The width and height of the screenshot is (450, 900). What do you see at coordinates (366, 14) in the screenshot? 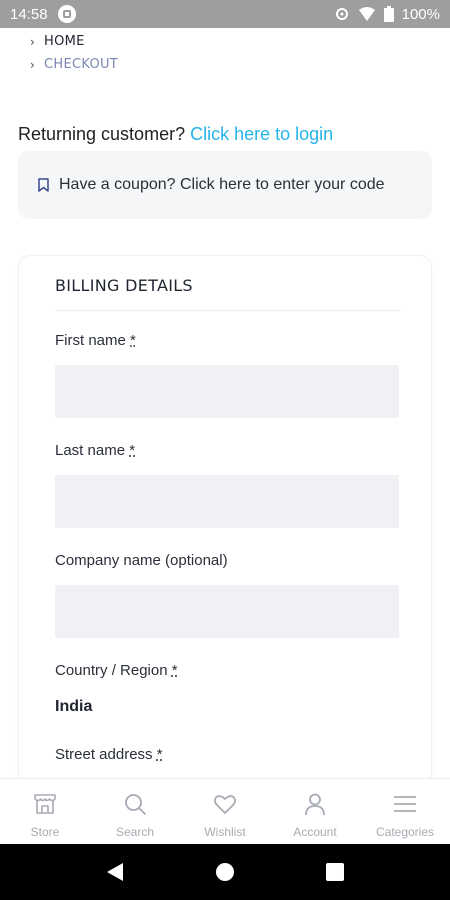
I see `wifi-icon` at bounding box center [366, 14].